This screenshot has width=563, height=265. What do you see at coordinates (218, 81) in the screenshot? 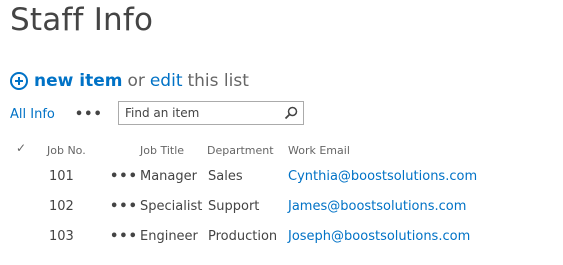
I see `this-list-text: this list` at bounding box center [218, 81].